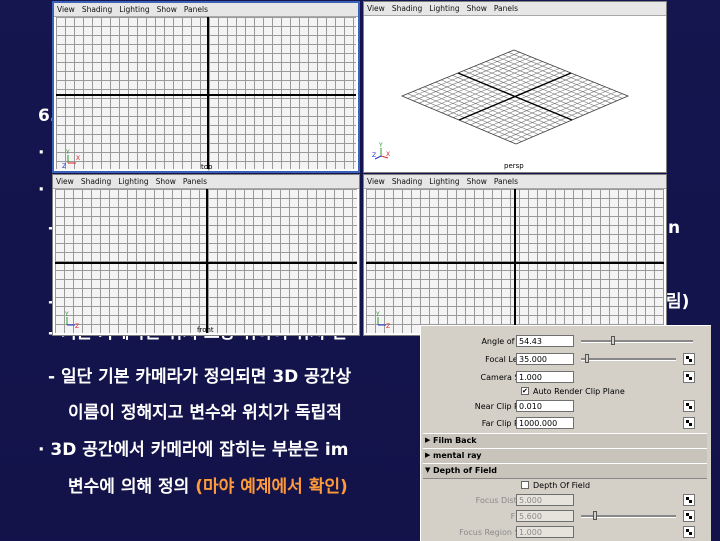  Describe the element at coordinates (545, 341) in the screenshot. I see `angle-of-view-field: 54.43` at that location.